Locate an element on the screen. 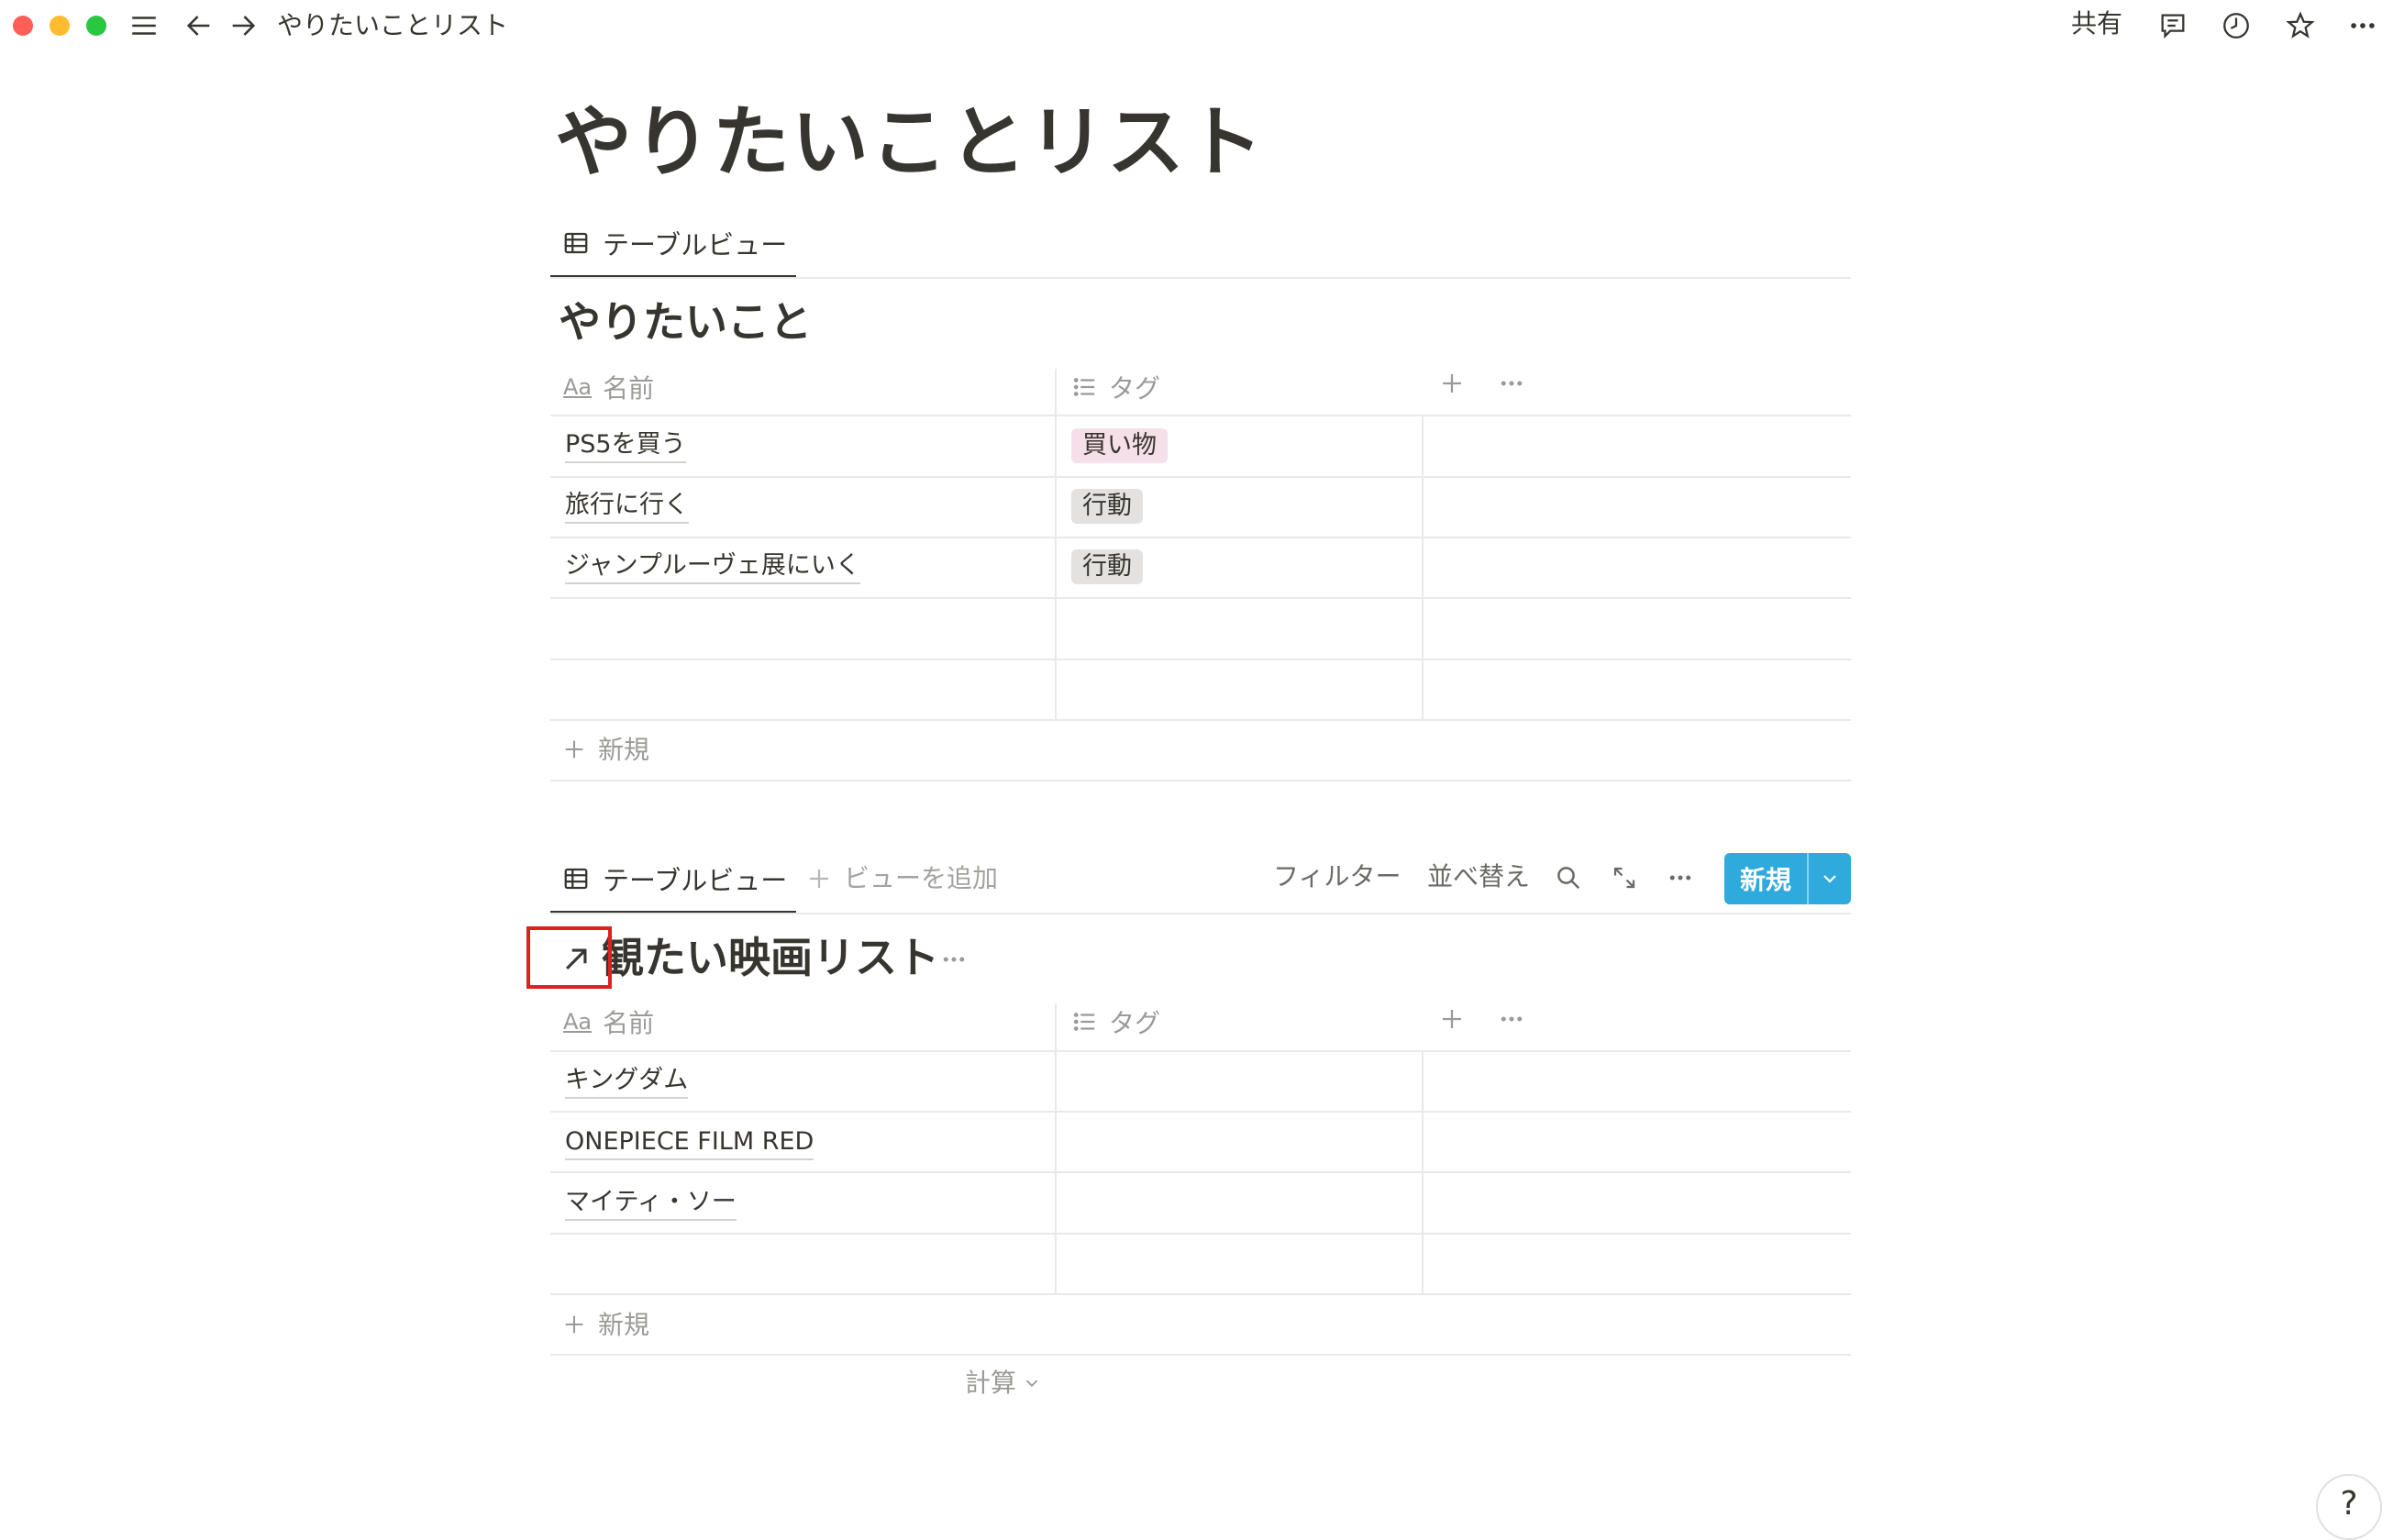 Image resolution: width=2393 pixels, height=1540 pixels. filter-button: フィルター is located at coordinates (1337, 876).